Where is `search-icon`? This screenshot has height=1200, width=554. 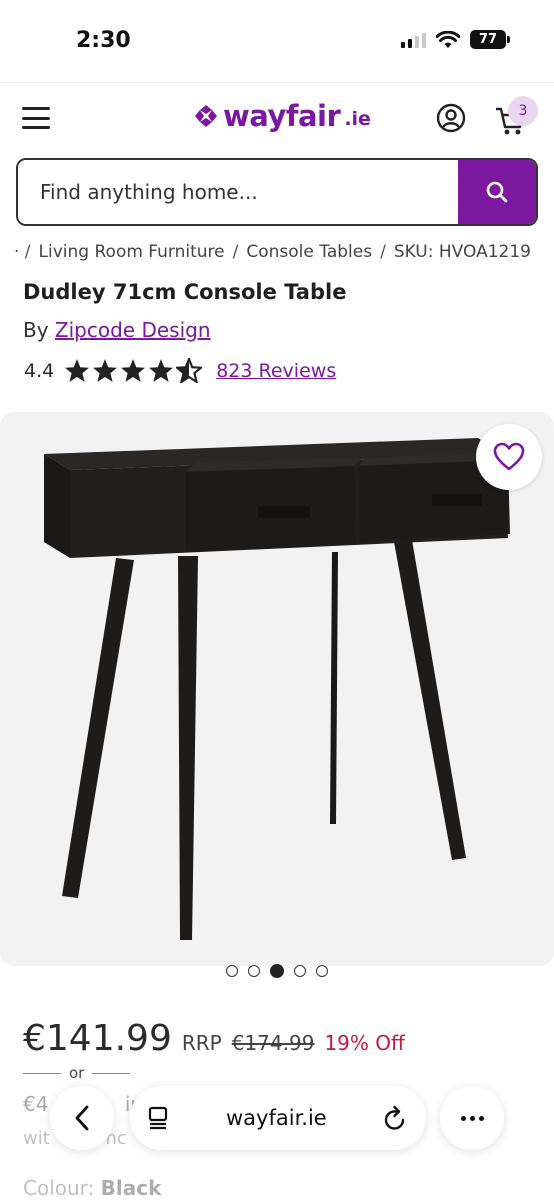 search-icon is located at coordinates (497, 192).